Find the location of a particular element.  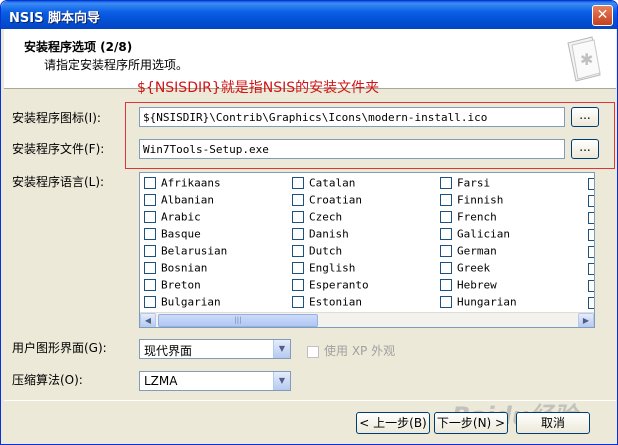

xp-style-label: 使用 XP 外观 is located at coordinates (360, 351).